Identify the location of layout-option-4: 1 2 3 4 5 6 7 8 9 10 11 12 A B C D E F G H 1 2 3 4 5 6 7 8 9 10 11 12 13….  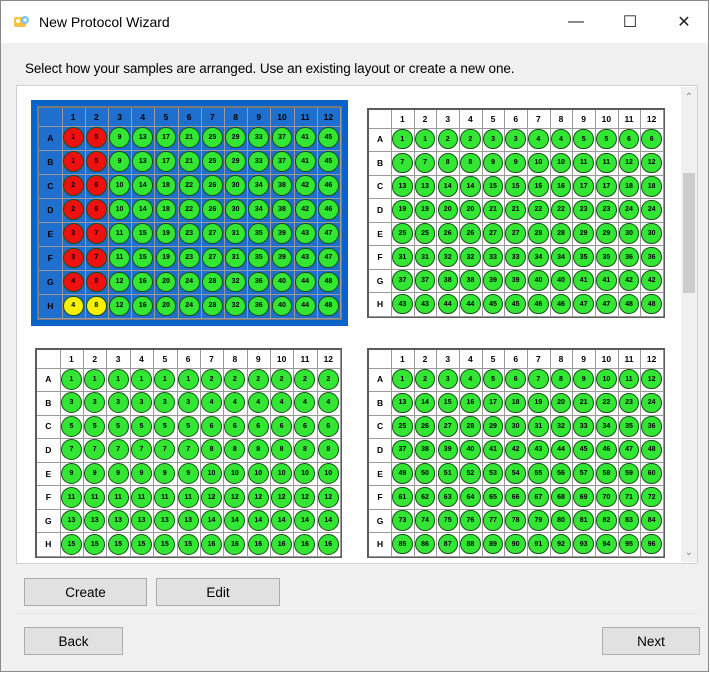
(516, 453).